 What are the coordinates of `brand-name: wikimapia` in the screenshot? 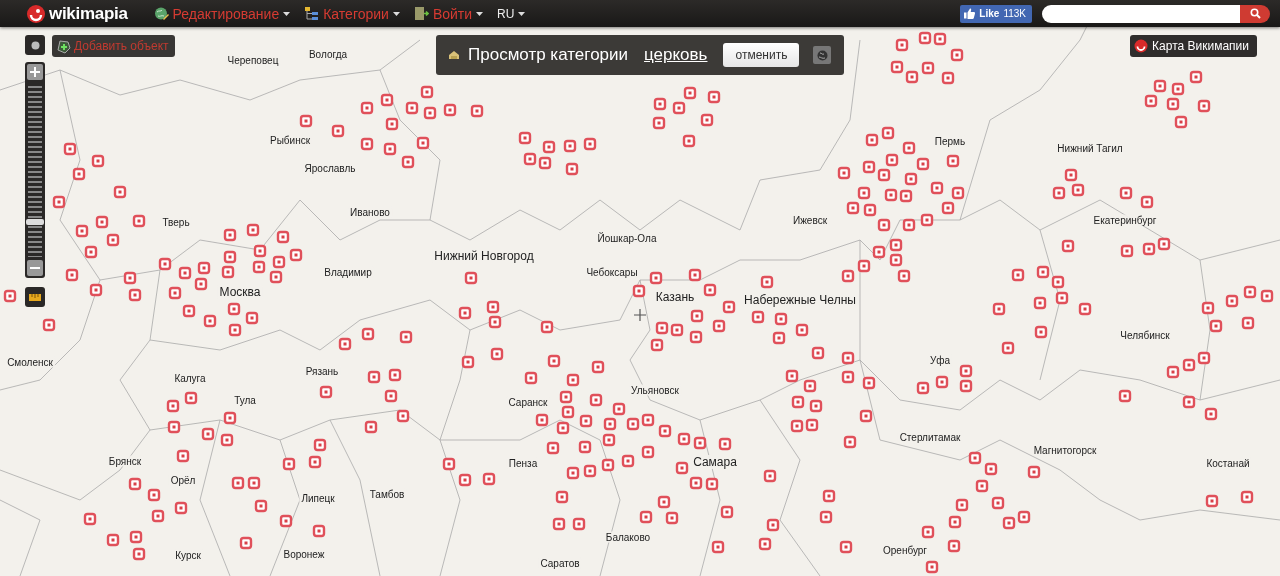 It's located at (88, 13).